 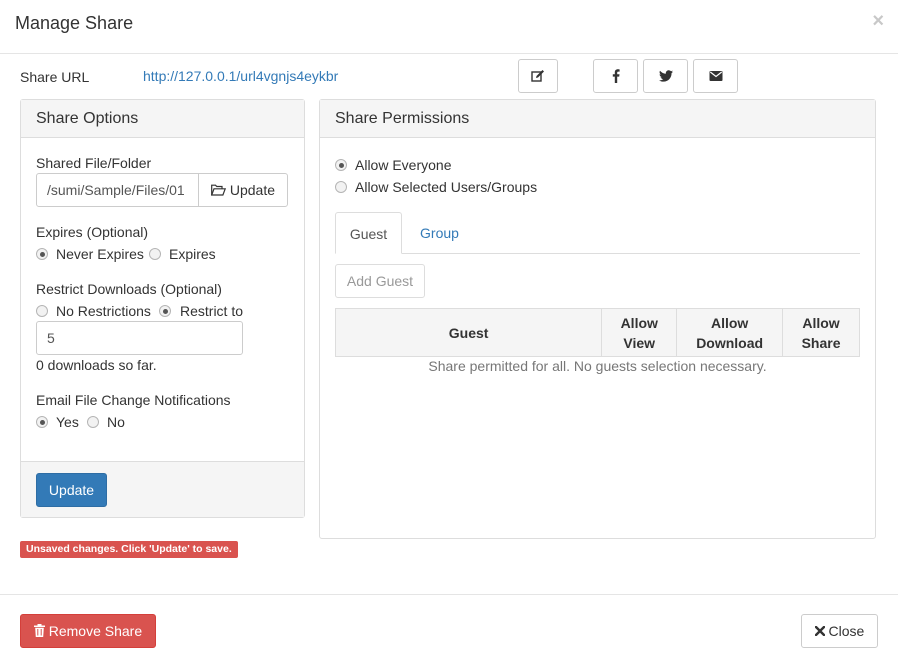 What do you see at coordinates (74, 23) in the screenshot?
I see `modal-title: Manage Share` at bounding box center [74, 23].